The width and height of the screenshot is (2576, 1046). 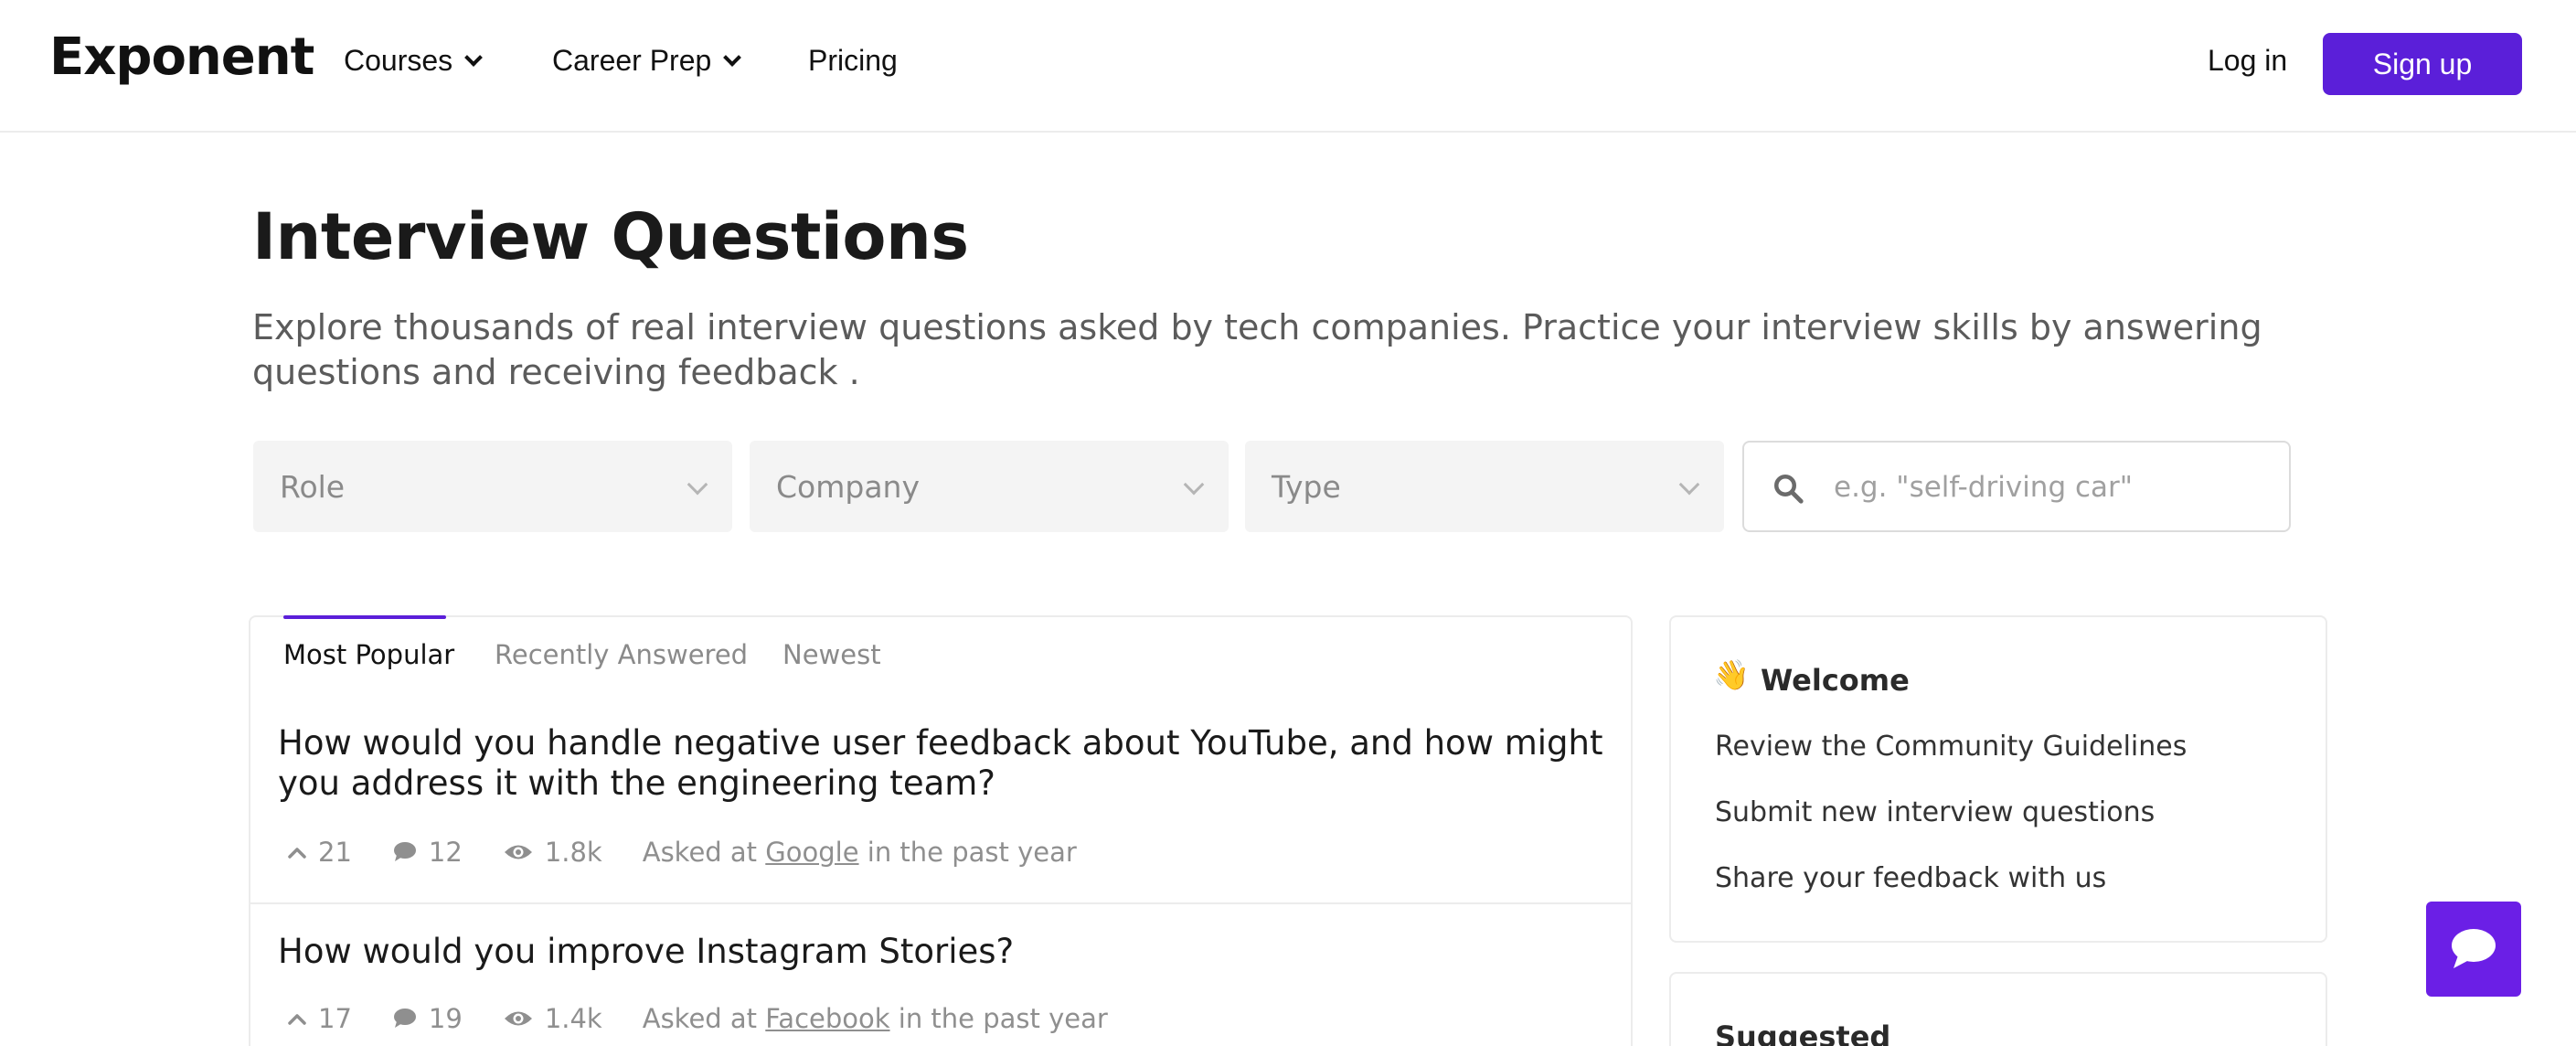 I want to click on nav-career-prep-label: Career Prep, so click(x=632, y=60).